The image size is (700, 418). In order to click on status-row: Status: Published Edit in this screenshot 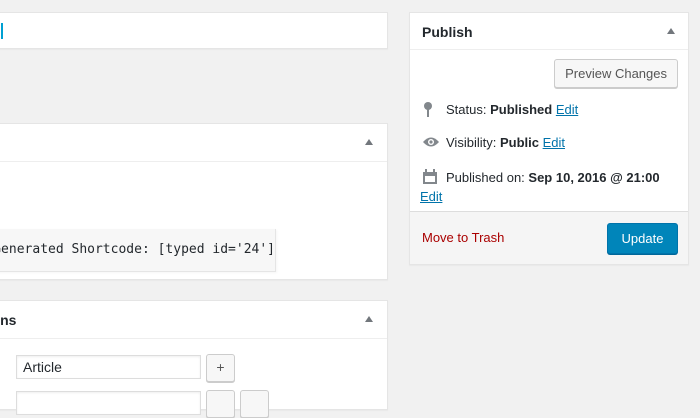, I will do `click(500, 110)`.